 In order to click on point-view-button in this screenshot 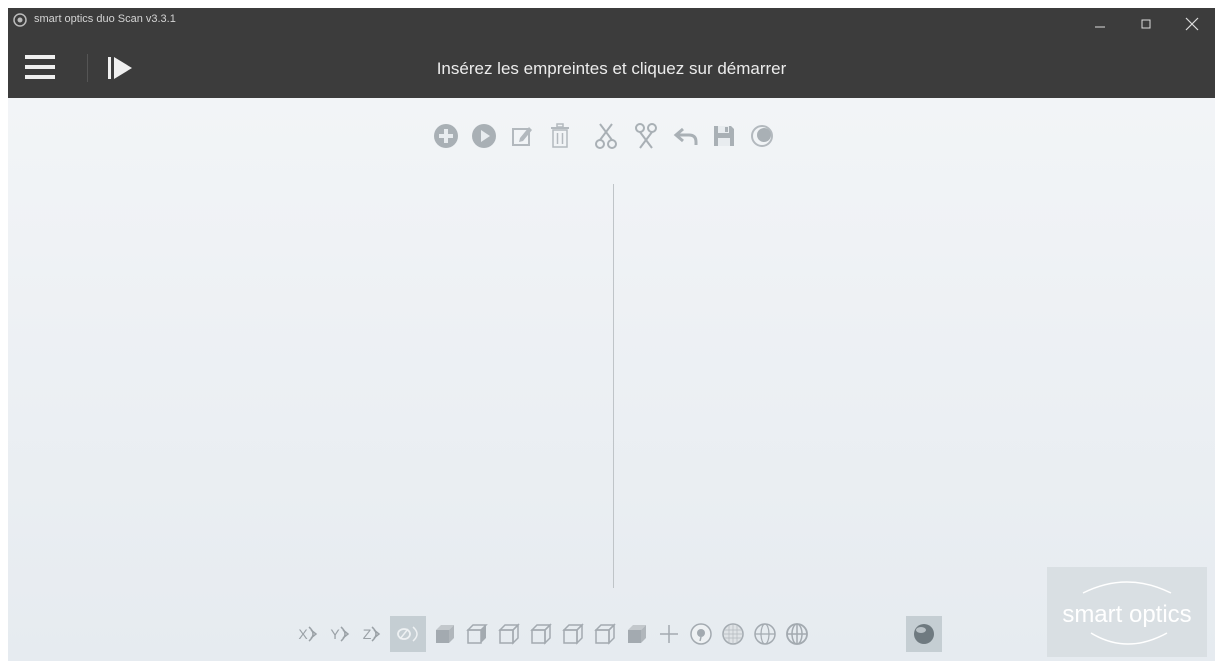, I will do `click(701, 634)`.